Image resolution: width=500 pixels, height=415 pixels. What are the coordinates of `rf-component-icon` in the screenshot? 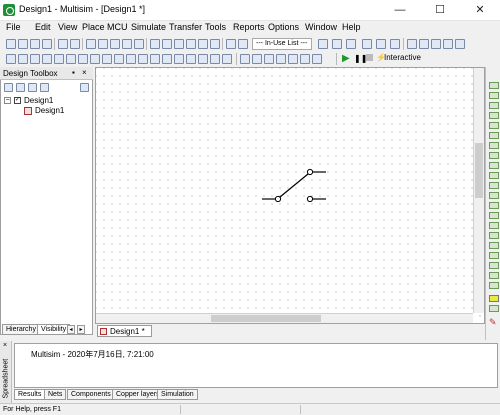 It's located at (167, 59).